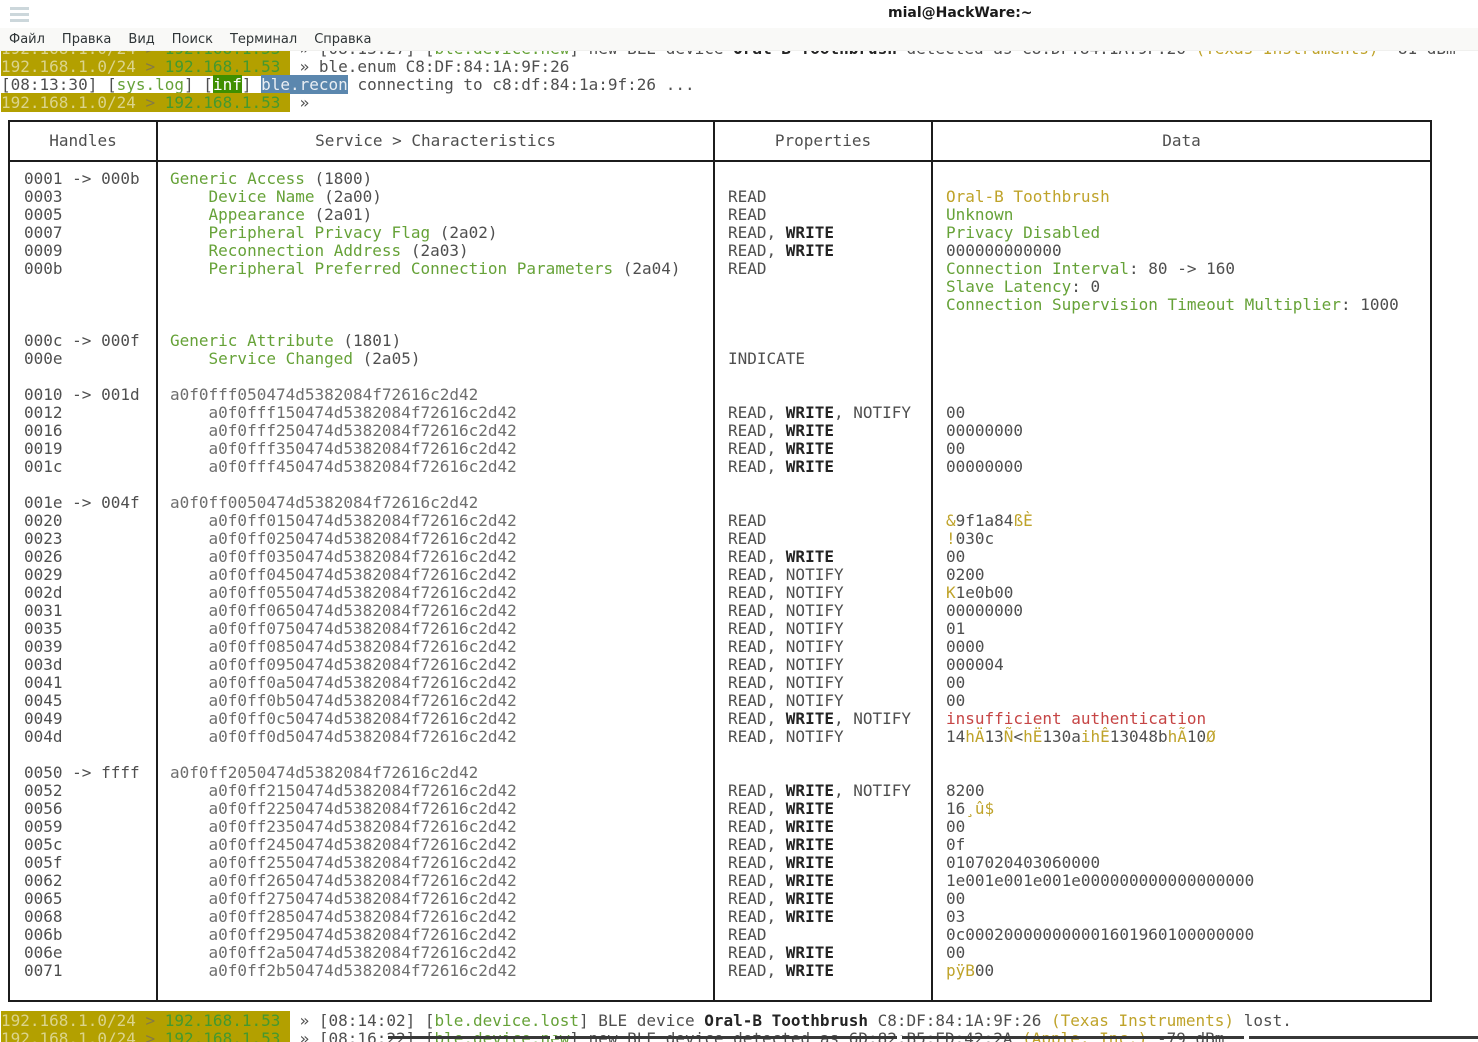 The image size is (1478, 1042). What do you see at coordinates (90, 269) in the screenshot?
I see `table-cell-line: 000b` at bounding box center [90, 269].